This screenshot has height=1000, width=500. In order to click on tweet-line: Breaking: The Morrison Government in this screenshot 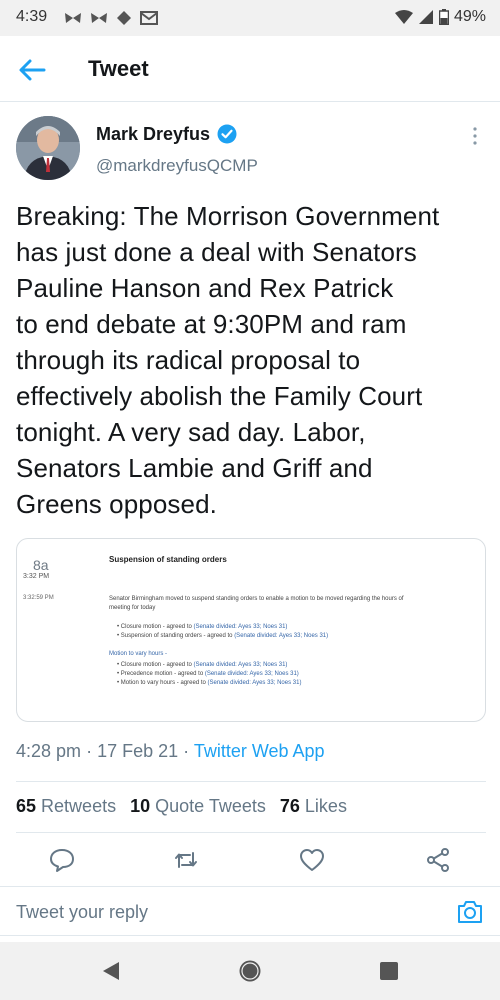, I will do `click(228, 216)`.